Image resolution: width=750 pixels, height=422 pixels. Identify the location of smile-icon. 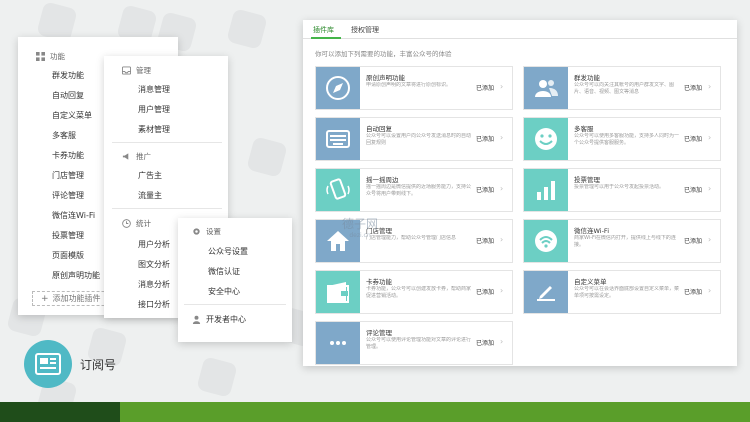
(546, 139).